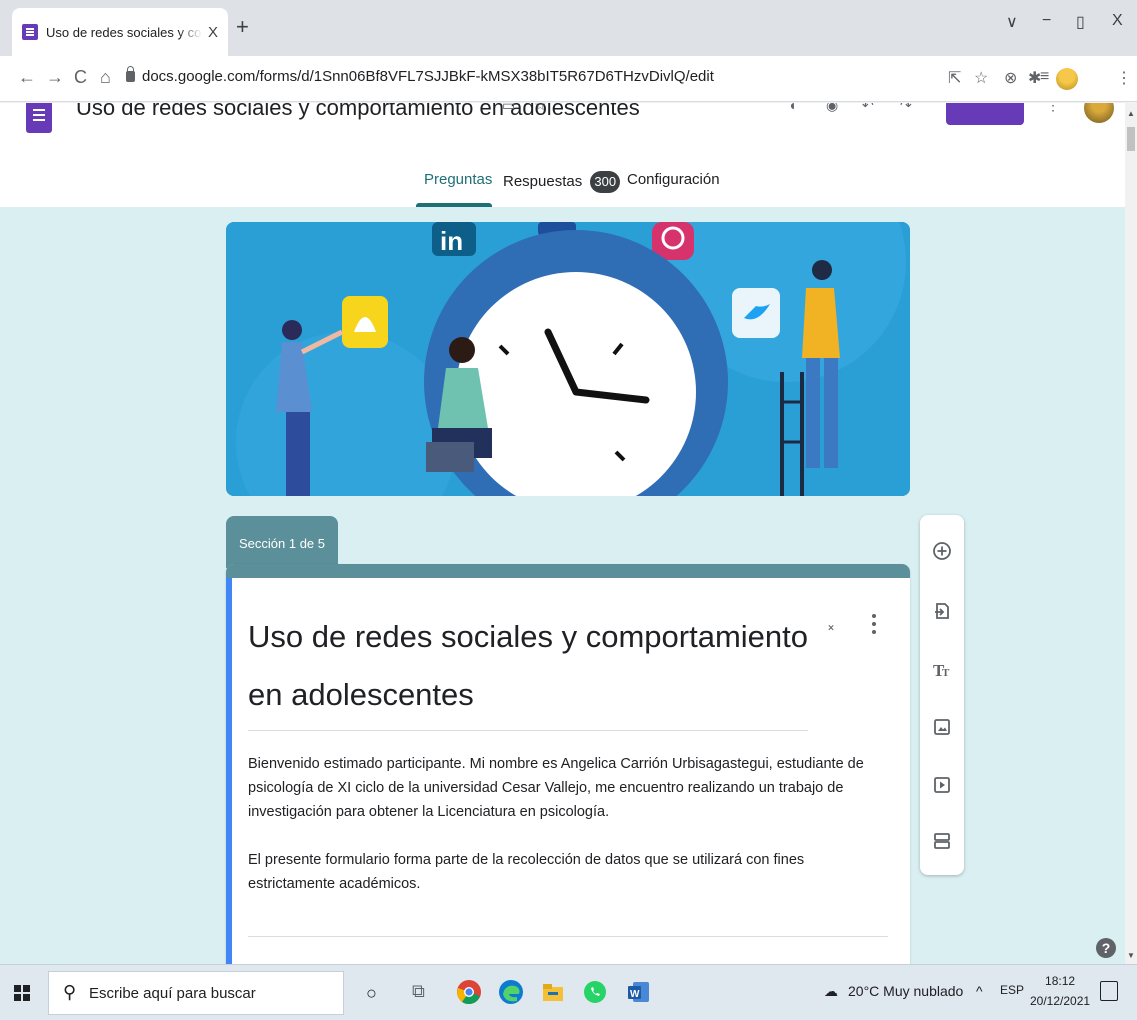  What do you see at coordinates (451, 241) in the screenshot?
I see `svg-text: in` at bounding box center [451, 241].